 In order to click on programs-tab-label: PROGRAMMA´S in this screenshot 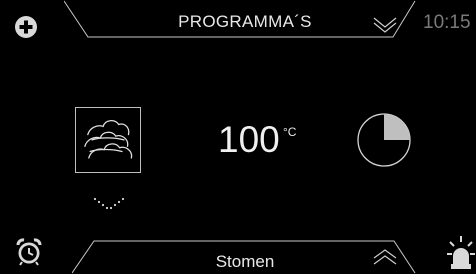, I will do `click(245, 21)`.